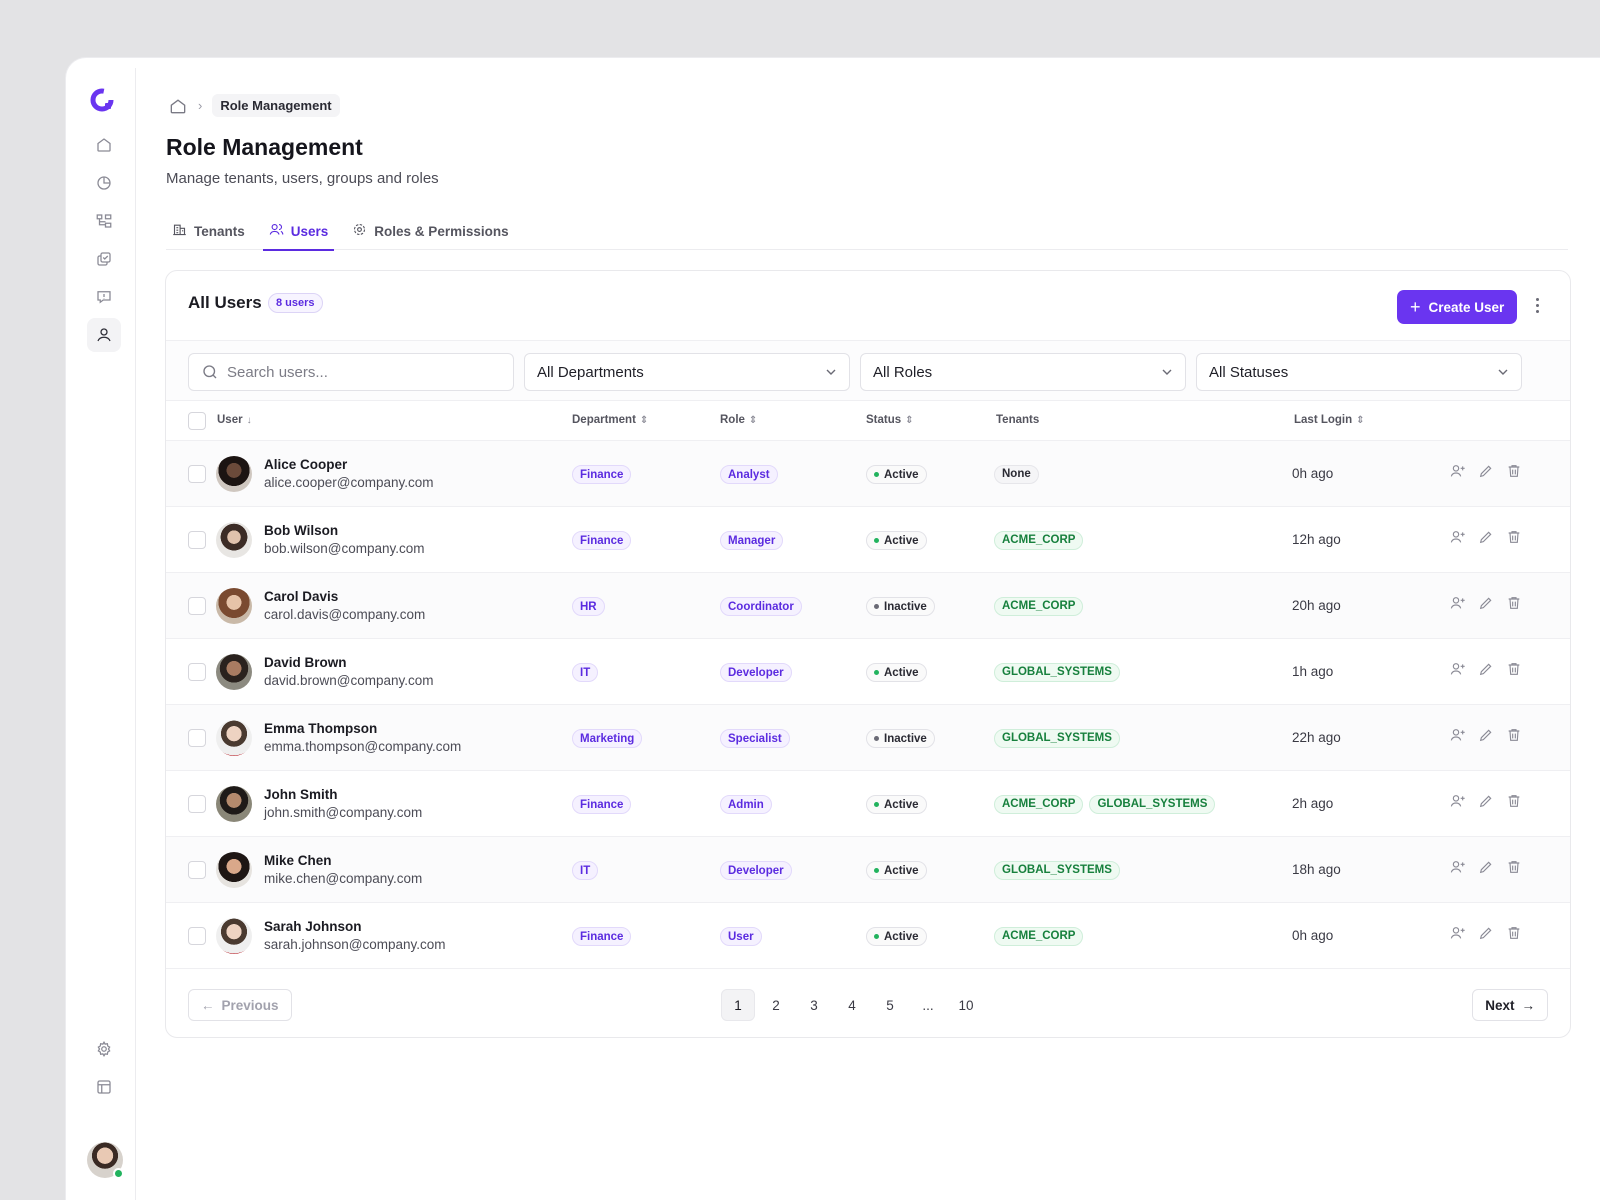 The height and width of the screenshot is (1200, 1600). What do you see at coordinates (357, 372) in the screenshot?
I see `search-input` at bounding box center [357, 372].